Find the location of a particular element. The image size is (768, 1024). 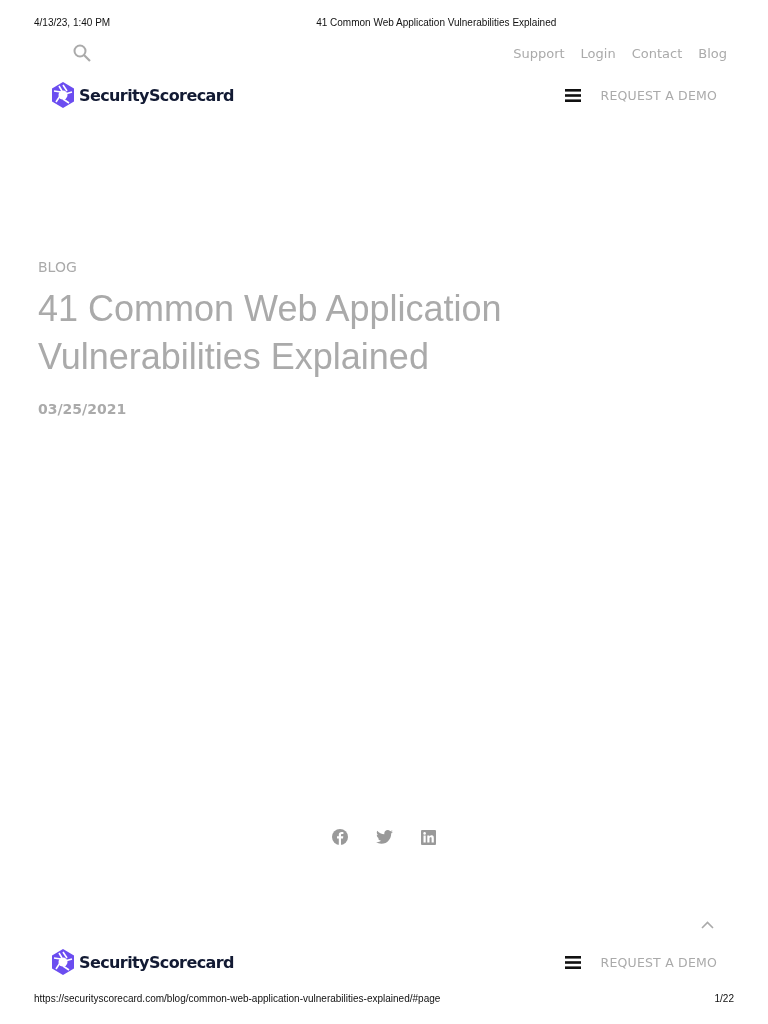

page-number: 1/22 is located at coordinates (724, 998).